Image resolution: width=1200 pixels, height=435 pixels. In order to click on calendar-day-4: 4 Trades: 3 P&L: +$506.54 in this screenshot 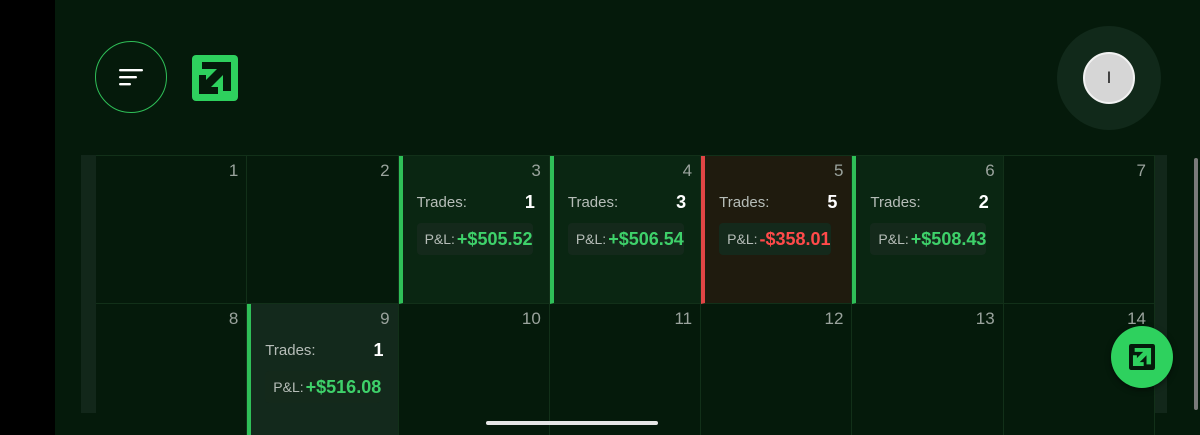, I will do `click(625, 230)`.